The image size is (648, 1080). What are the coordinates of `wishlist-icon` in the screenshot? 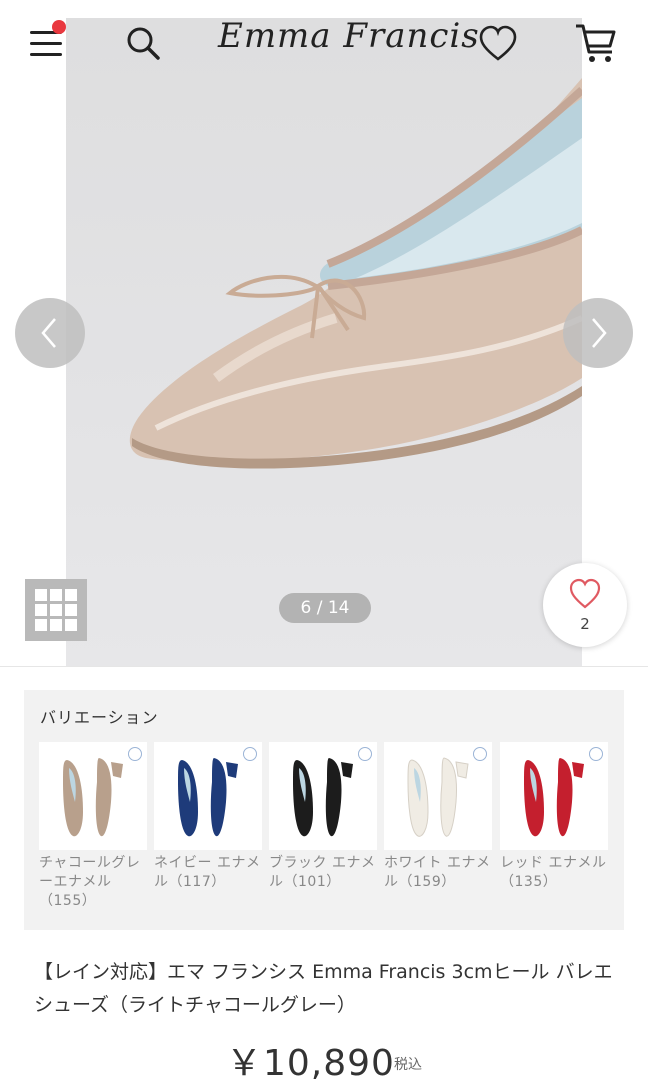 It's located at (498, 44).